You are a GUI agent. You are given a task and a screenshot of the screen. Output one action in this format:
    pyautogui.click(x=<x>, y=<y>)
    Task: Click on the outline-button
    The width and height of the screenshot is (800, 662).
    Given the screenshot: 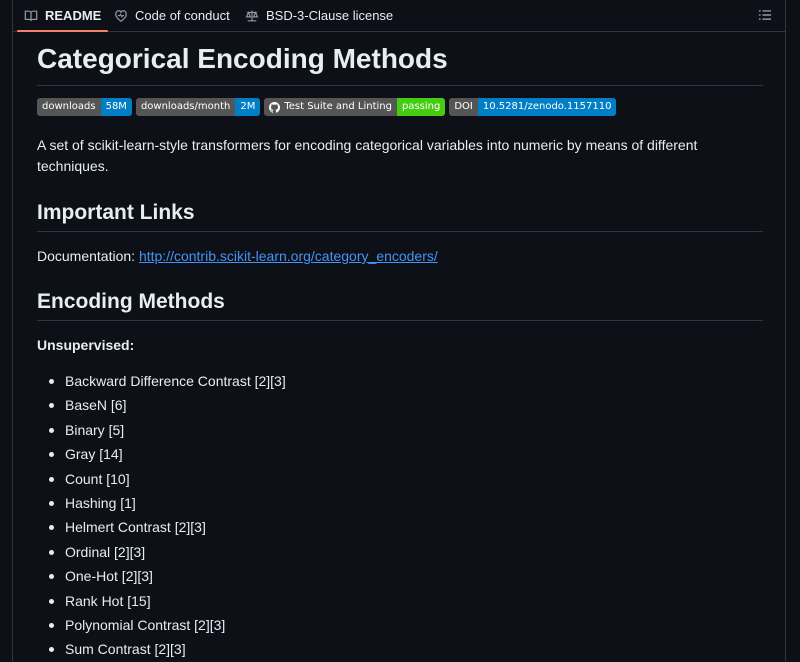 What is the action you would take?
    pyautogui.click(x=765, y=15)
    